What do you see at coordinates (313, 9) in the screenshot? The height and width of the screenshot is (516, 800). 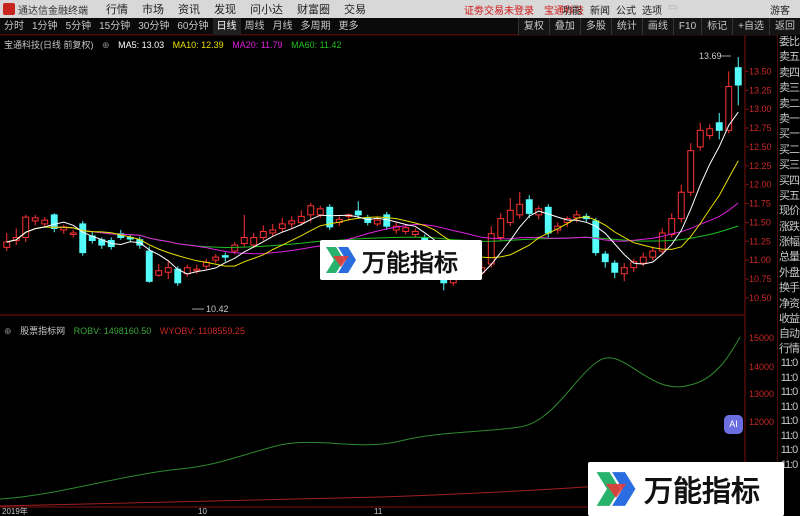 I see `menu-wealth-circle: 财富圈` at bounding box center [313, 9].